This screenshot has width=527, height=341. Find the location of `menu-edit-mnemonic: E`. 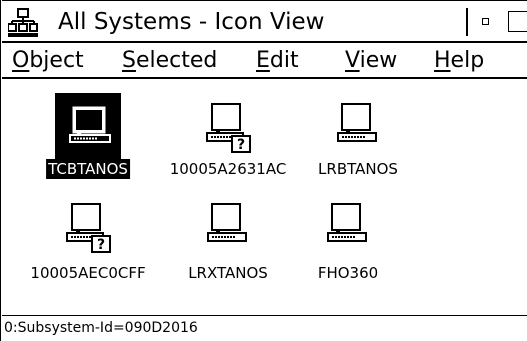

menu-edit-mnemonic: E is located at coordinates (263, 60).